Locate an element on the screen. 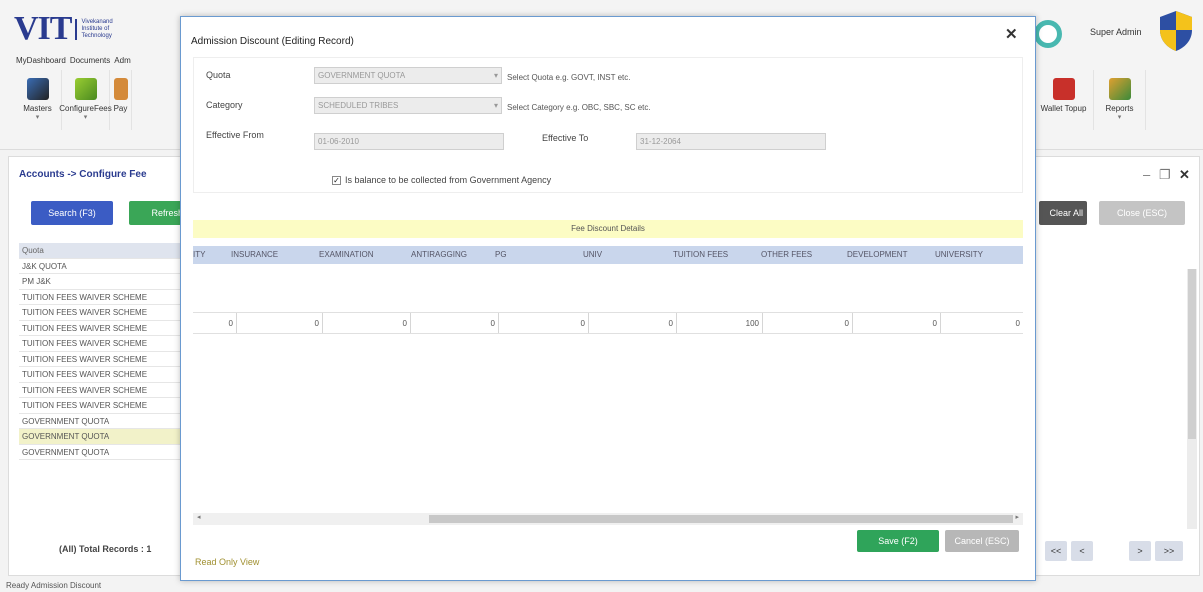 The image size is (1203, 592). list-item: PM J&K is located at coordinates (104, 282).